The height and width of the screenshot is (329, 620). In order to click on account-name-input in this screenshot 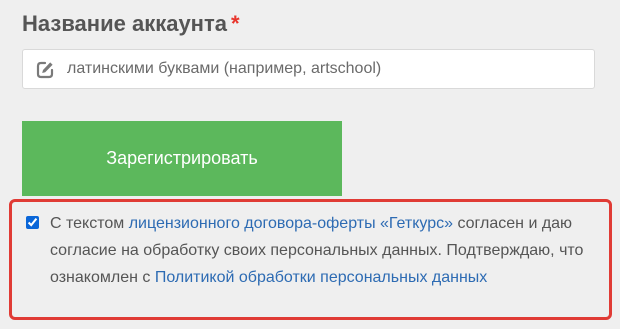, I will do `click(327, 69)`.